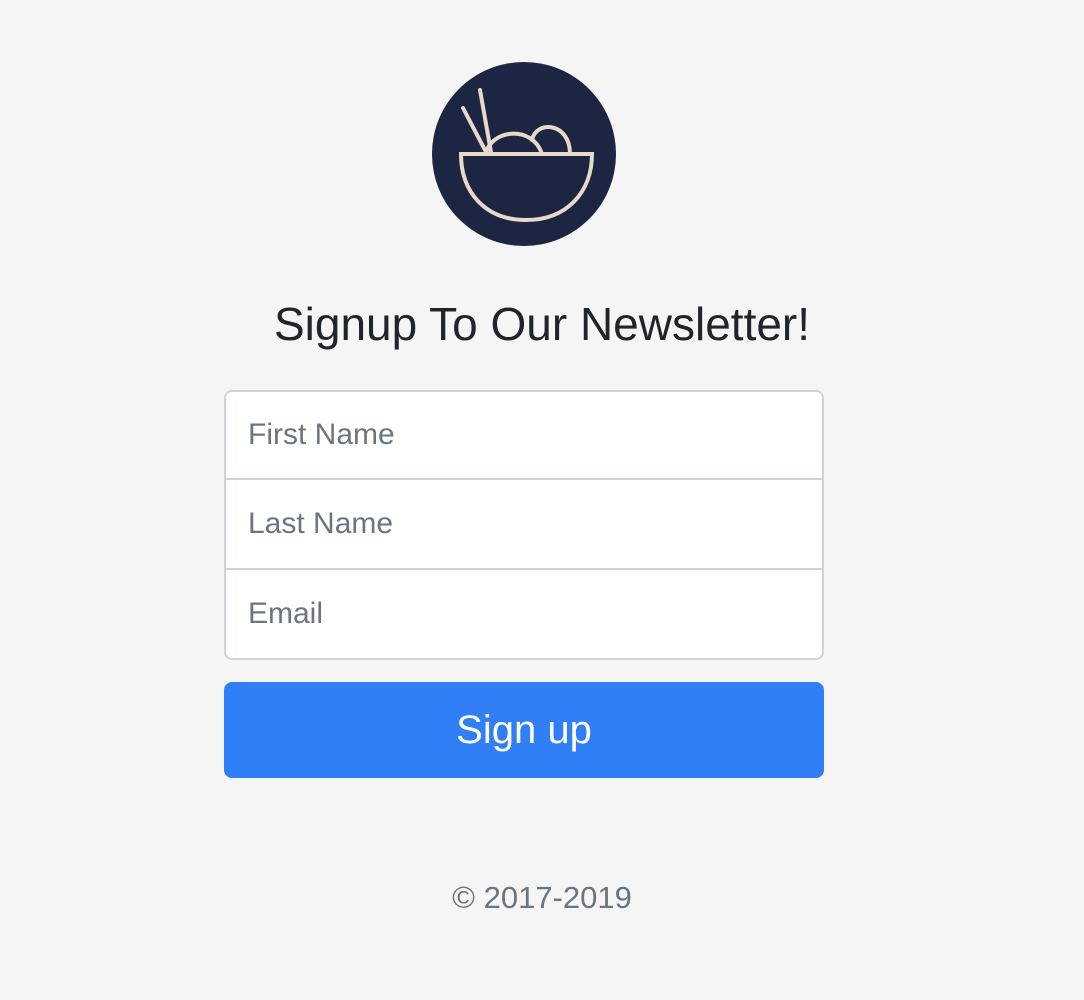 The image size is (1084, 1000). I want to click on sign-up-button: Sign up, so click(524, 730).